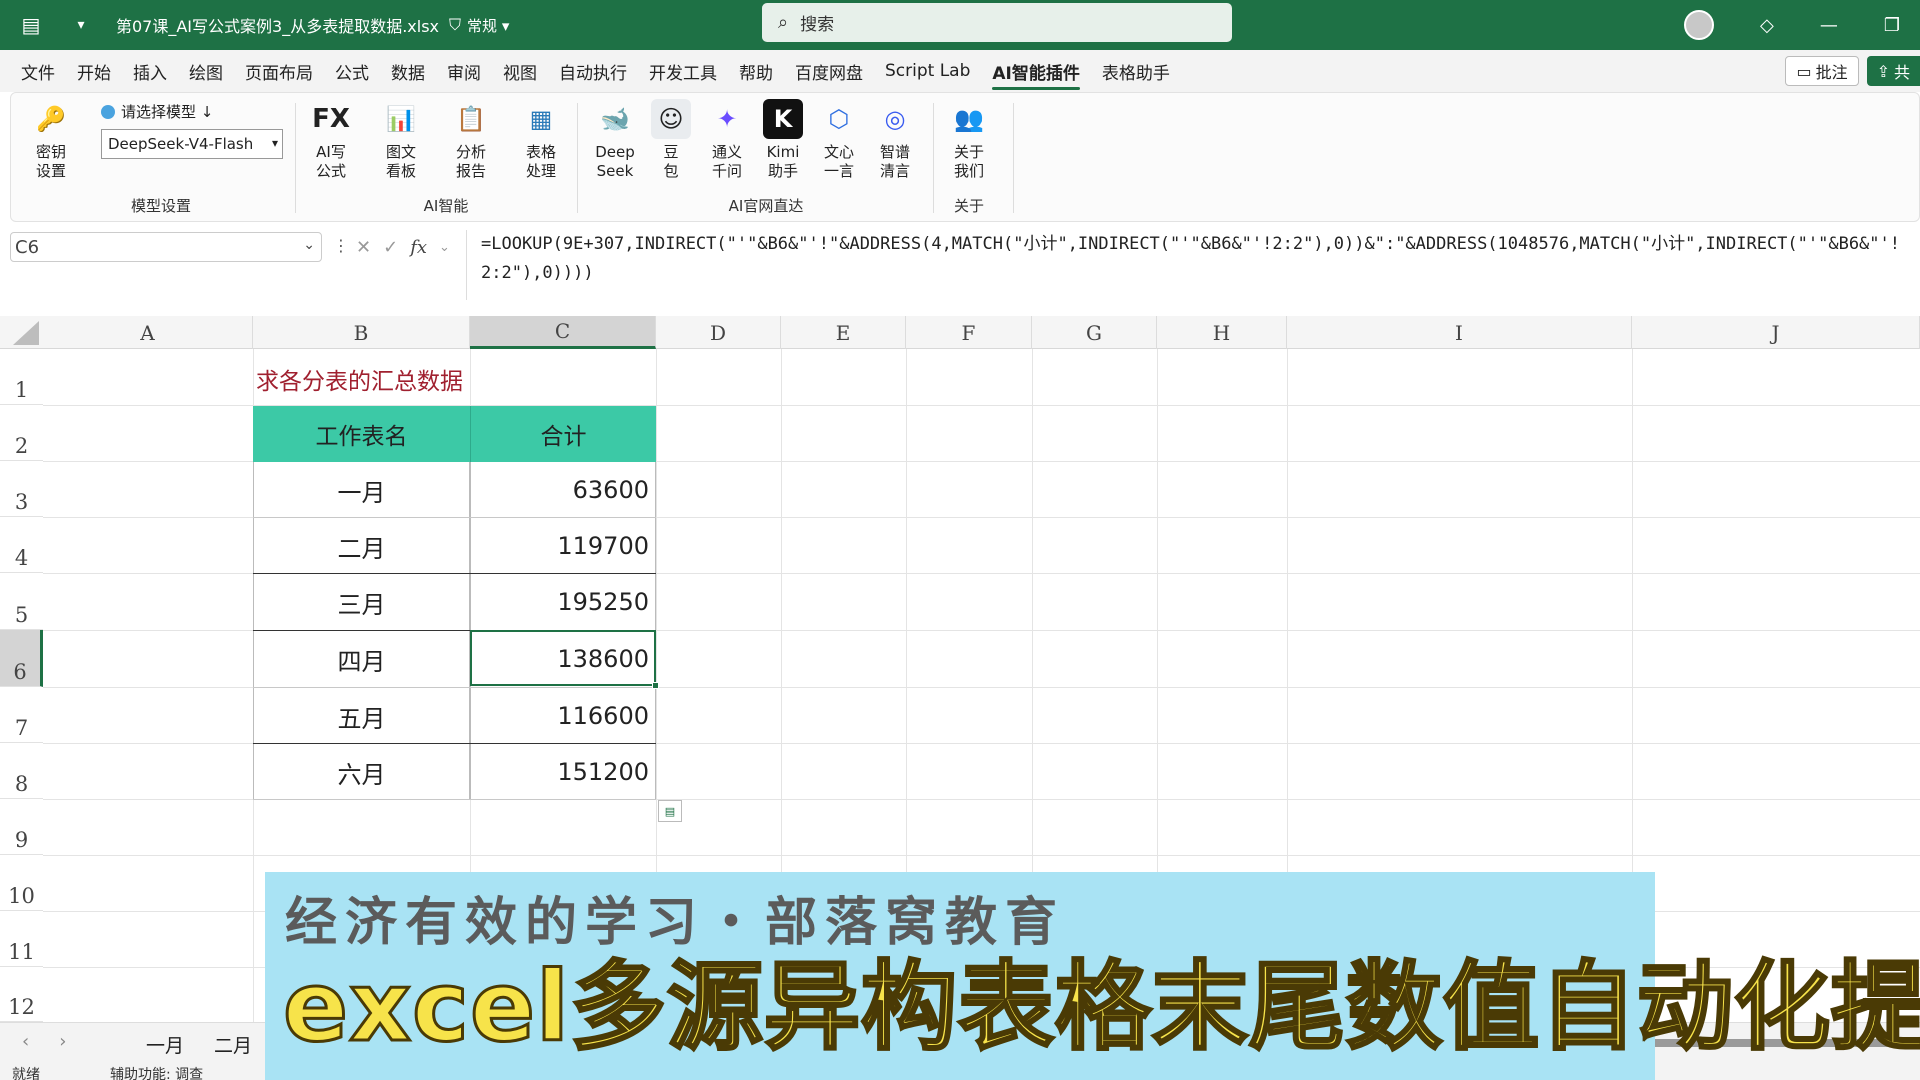 This screenshot has height=1080, width=1920. What do you see at coordinates (1767, 25) in the screenshot?
I see `diamond-icon: ◇` at bounding box center [1767, 25].